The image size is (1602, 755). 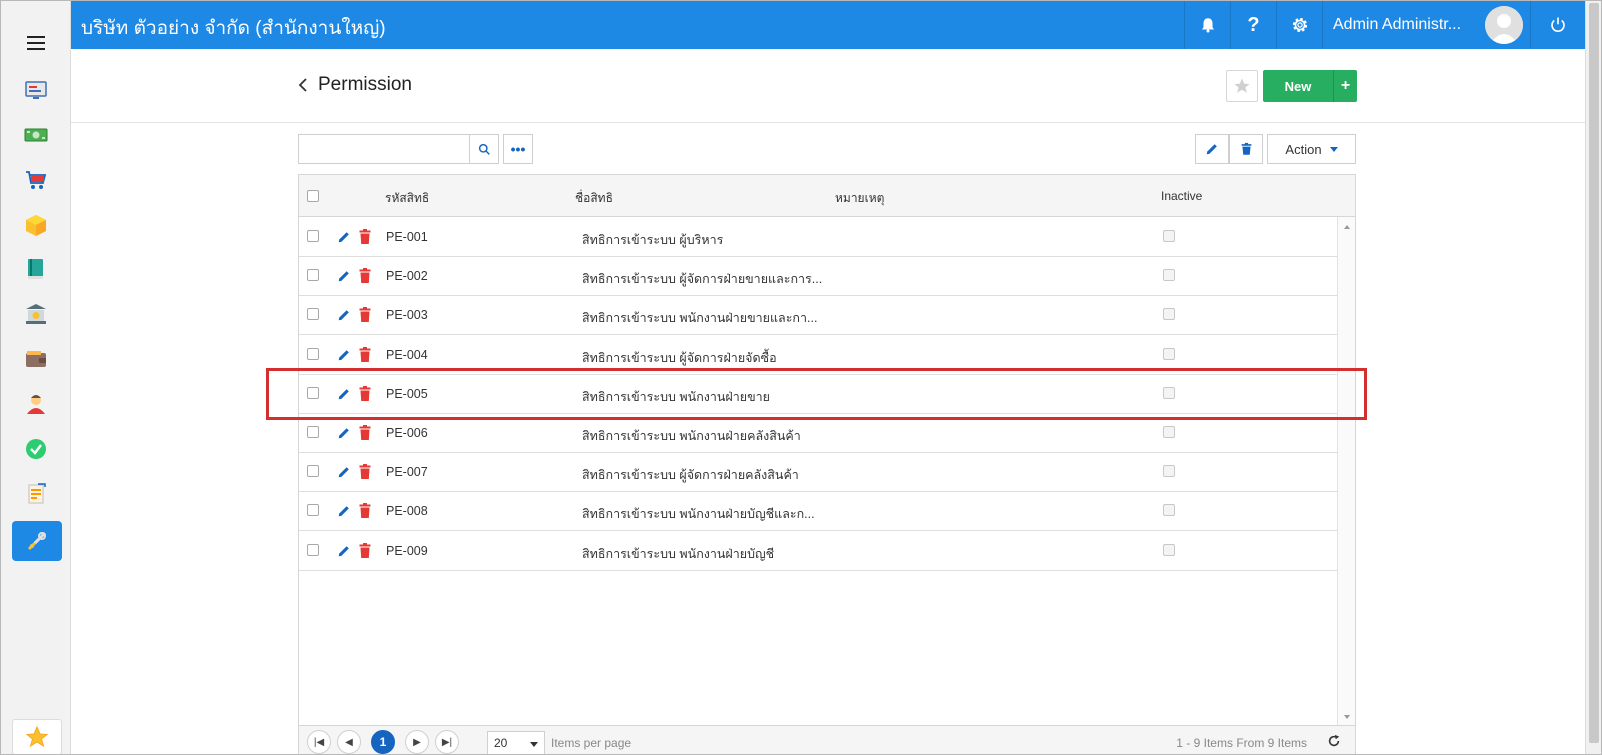 I want to click on notification-bell-icon, so click(x=1207, y=25).